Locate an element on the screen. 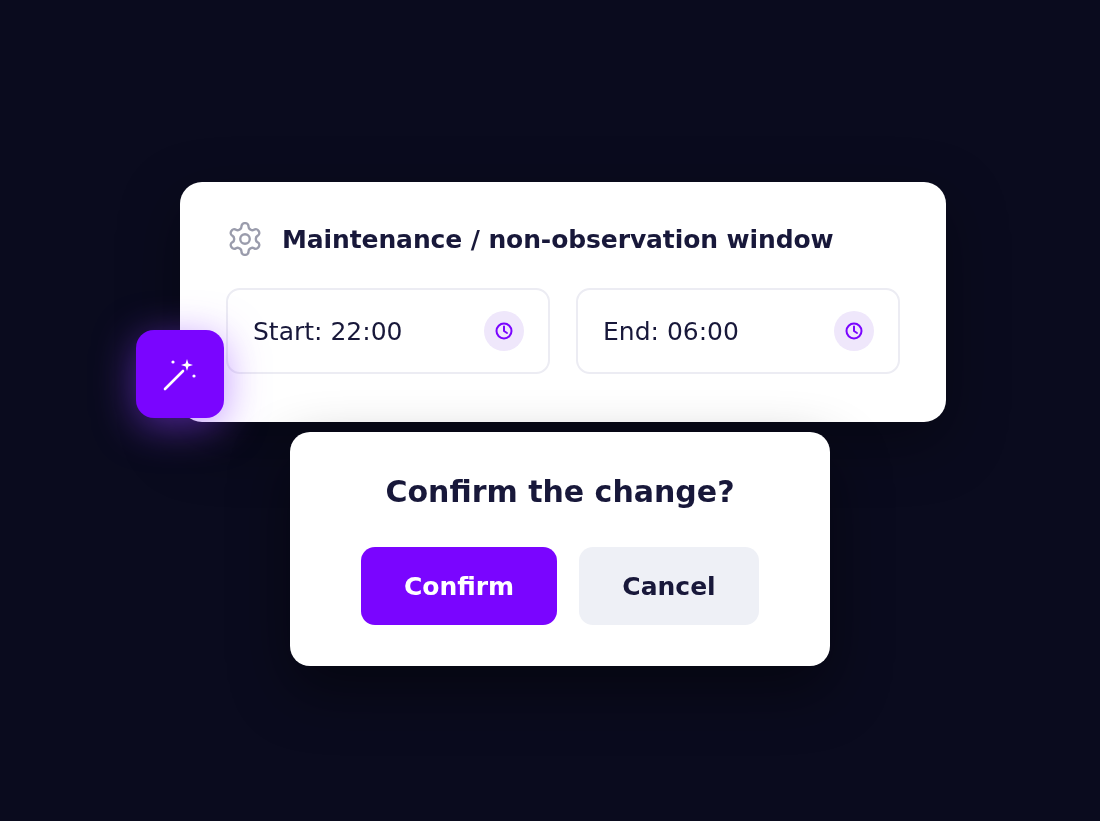 Image resolution: width=1100 pixels, height=821 pixels. magic-wand-button is located at coordinates (180, 374).